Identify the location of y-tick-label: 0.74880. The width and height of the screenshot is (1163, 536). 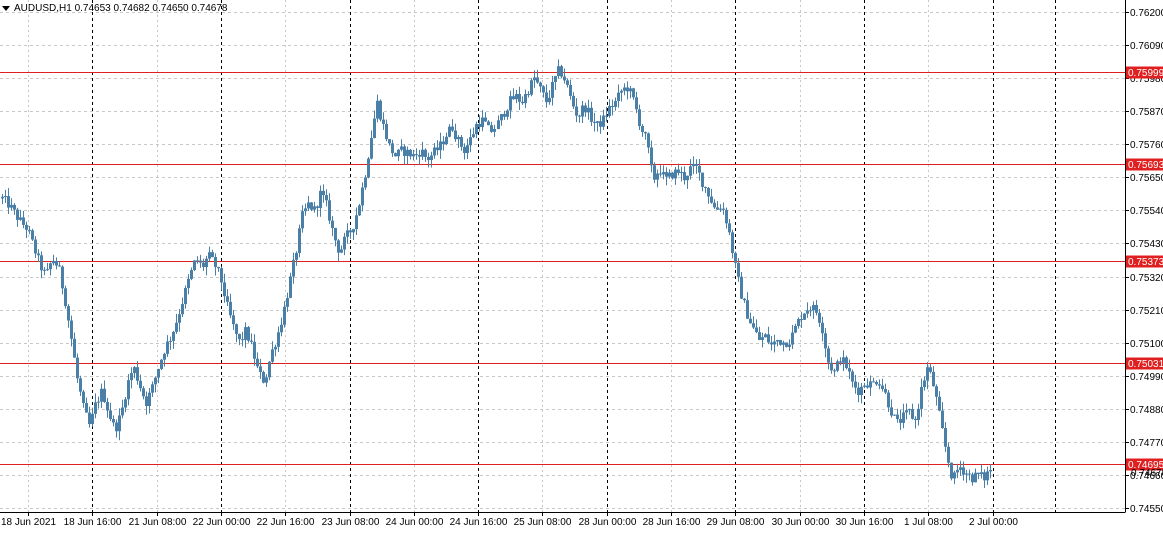
(1146, 410).